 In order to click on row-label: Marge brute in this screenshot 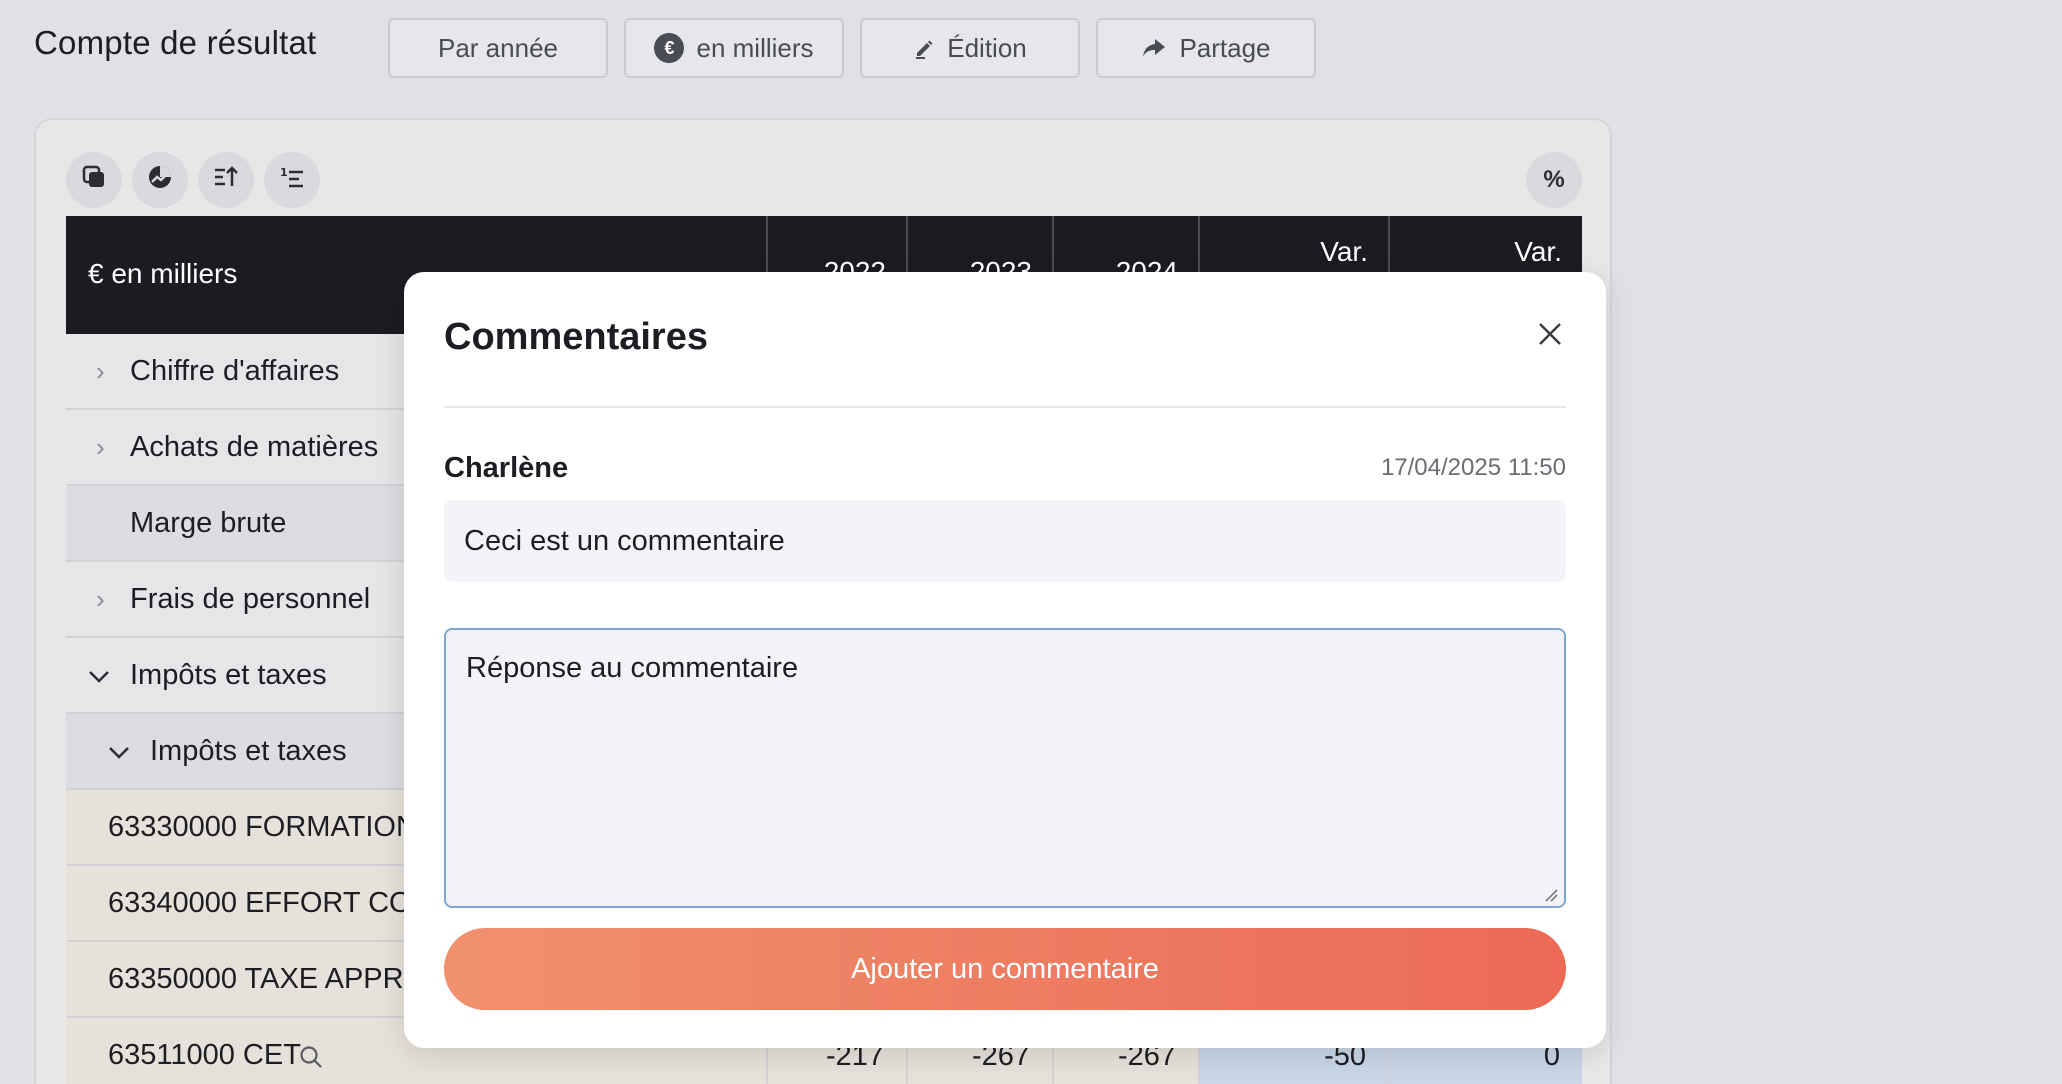, I will do `click(208, 522)`.